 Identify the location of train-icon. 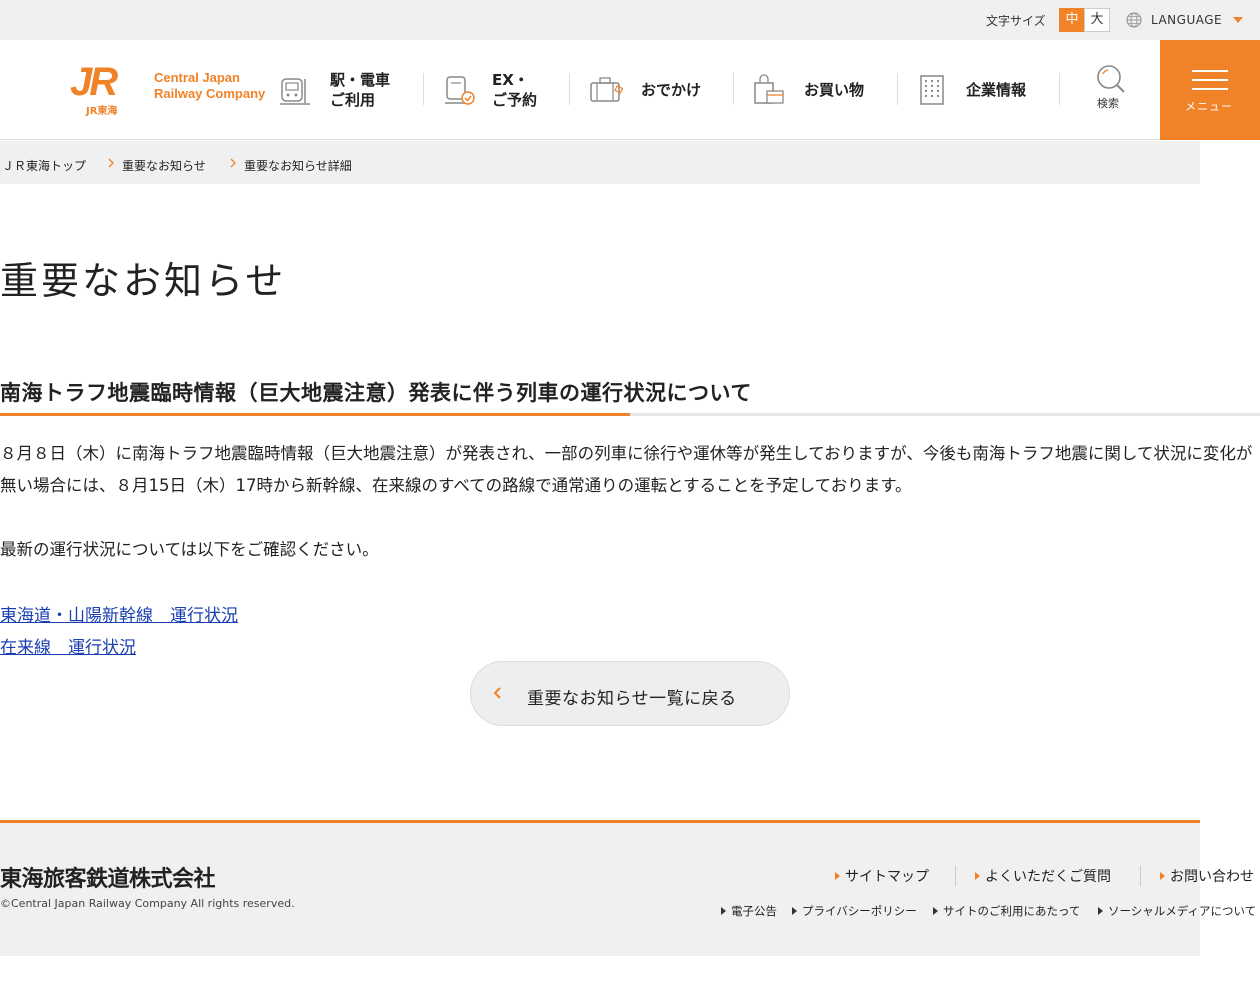
(295, 91).